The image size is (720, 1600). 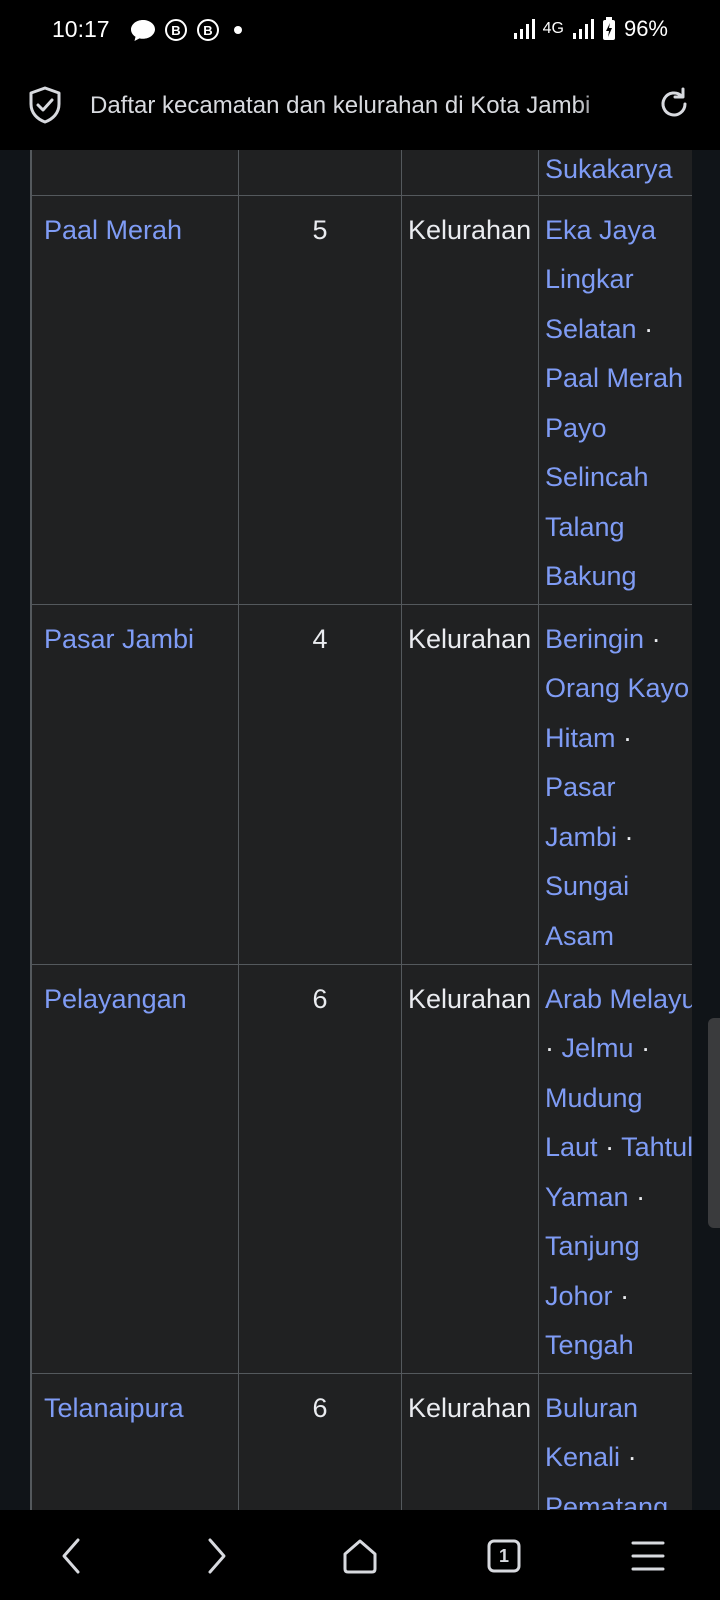 I want to click on village-link: Sungai, so click(x=587, y=886).